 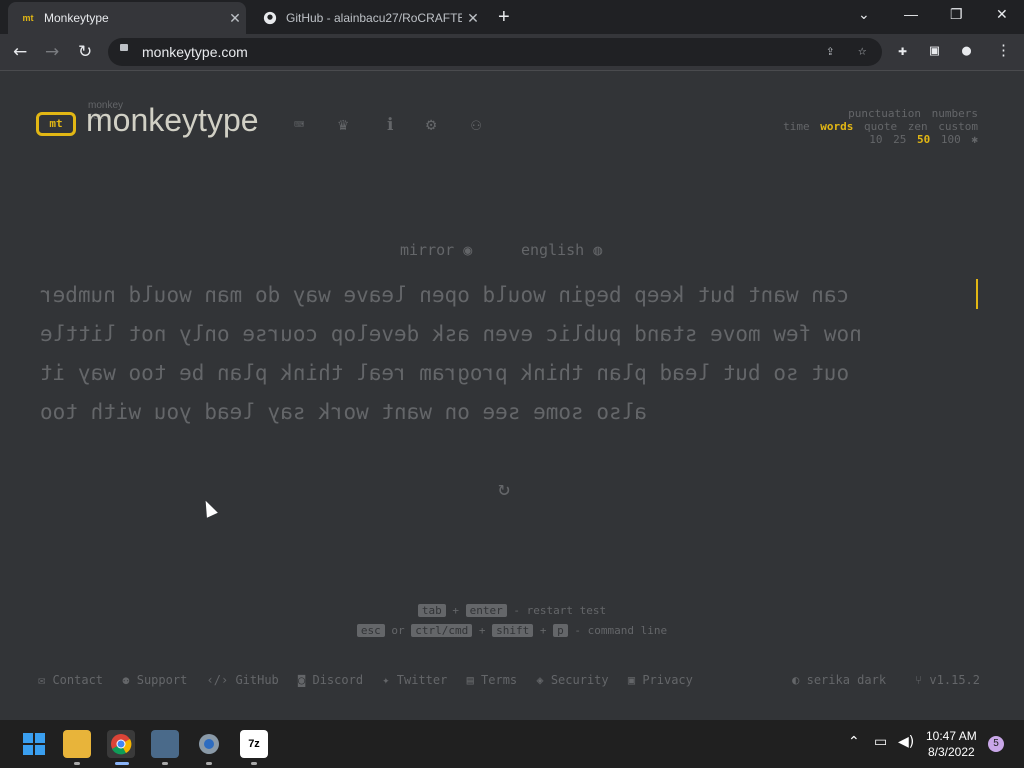 What do you see at coordinates (660, 680) in the screenshot?
I see `footer-privacy-link: ▣ Privacy` at bounding box center [660, 680].